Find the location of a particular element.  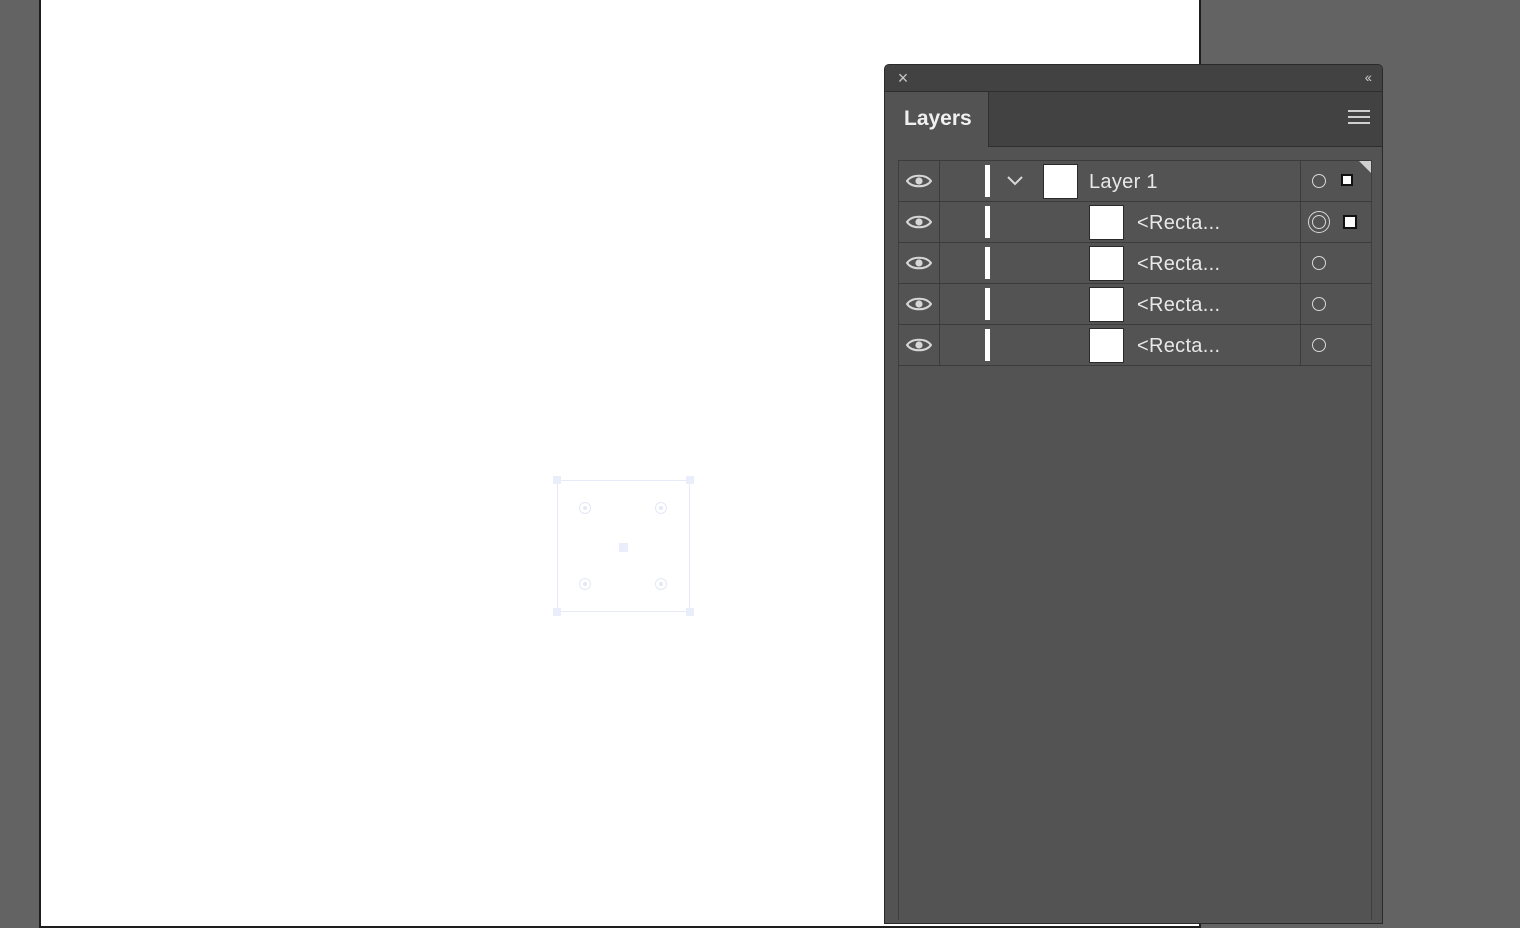

hamburger-menu-icon is located at coordinates (1359, 119).